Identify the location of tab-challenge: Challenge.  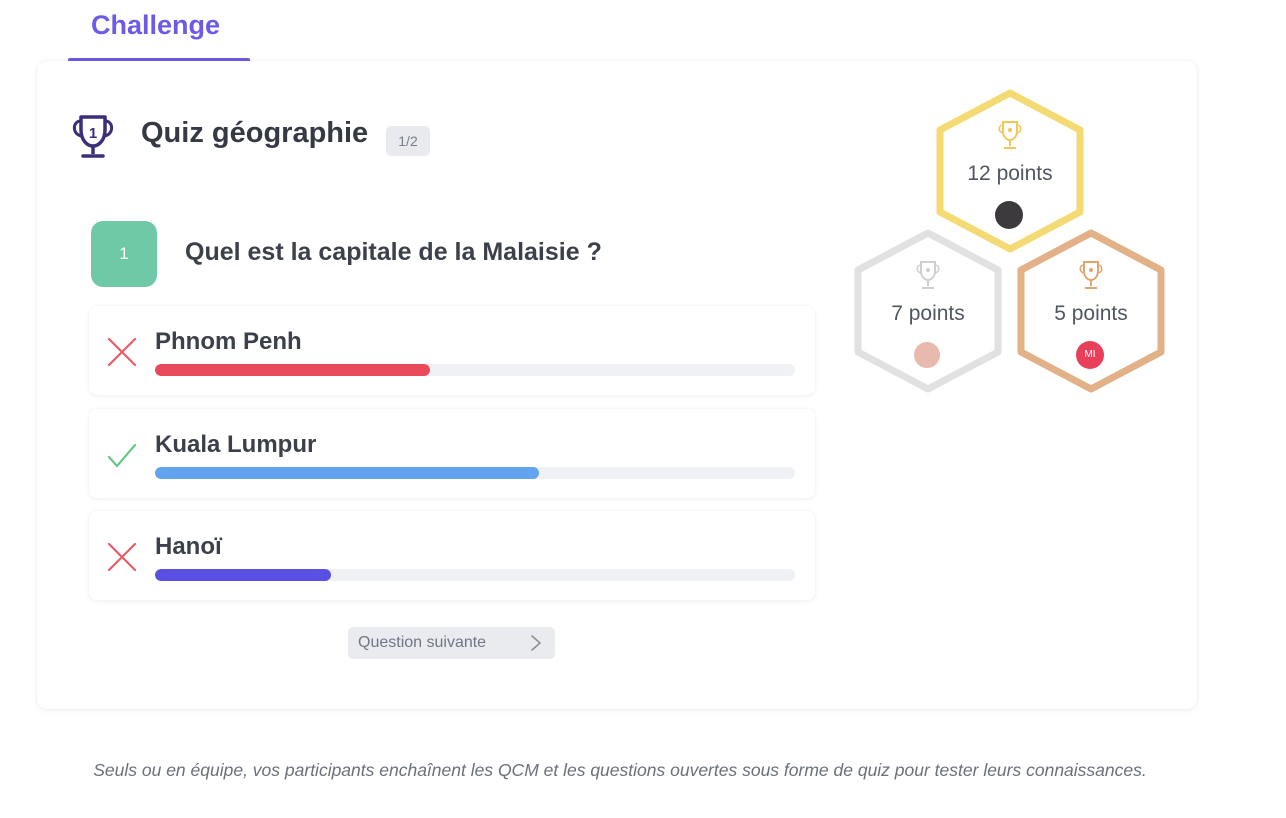
(159, 31).